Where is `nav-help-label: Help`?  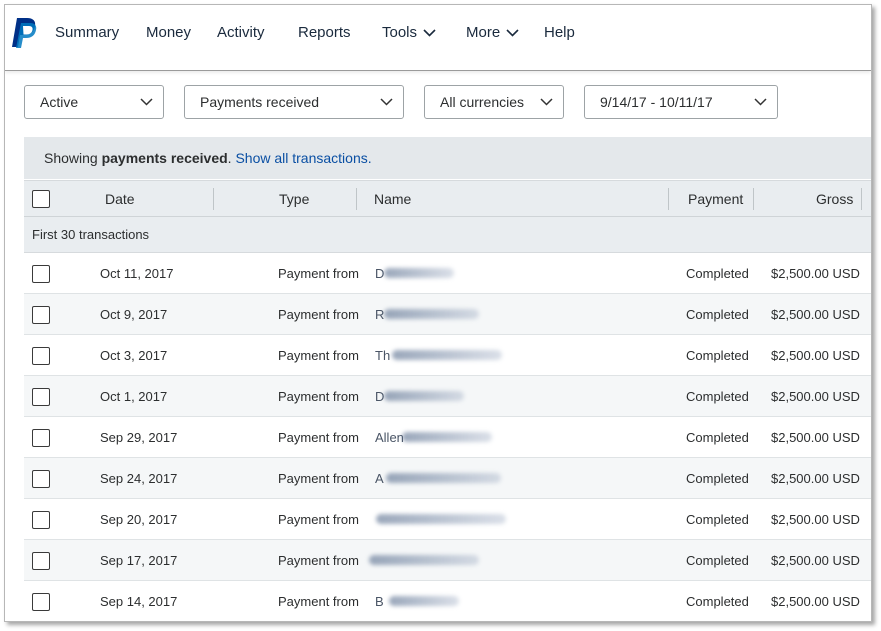 nav-help-label: Help is located at coordinates (559, 32).